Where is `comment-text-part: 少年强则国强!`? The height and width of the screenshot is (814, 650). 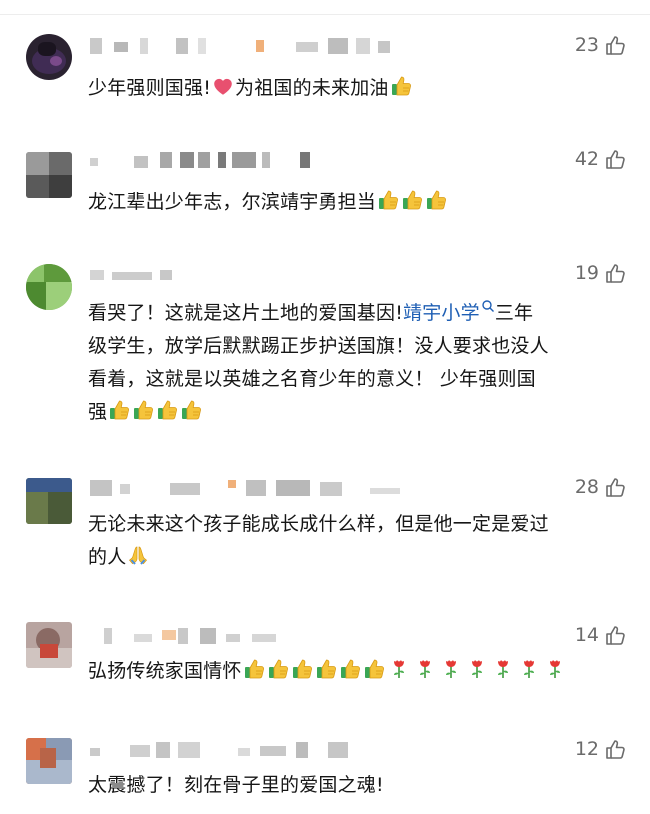
comment-text-part: 少年强则国强! is located at coordinates (150, 88).